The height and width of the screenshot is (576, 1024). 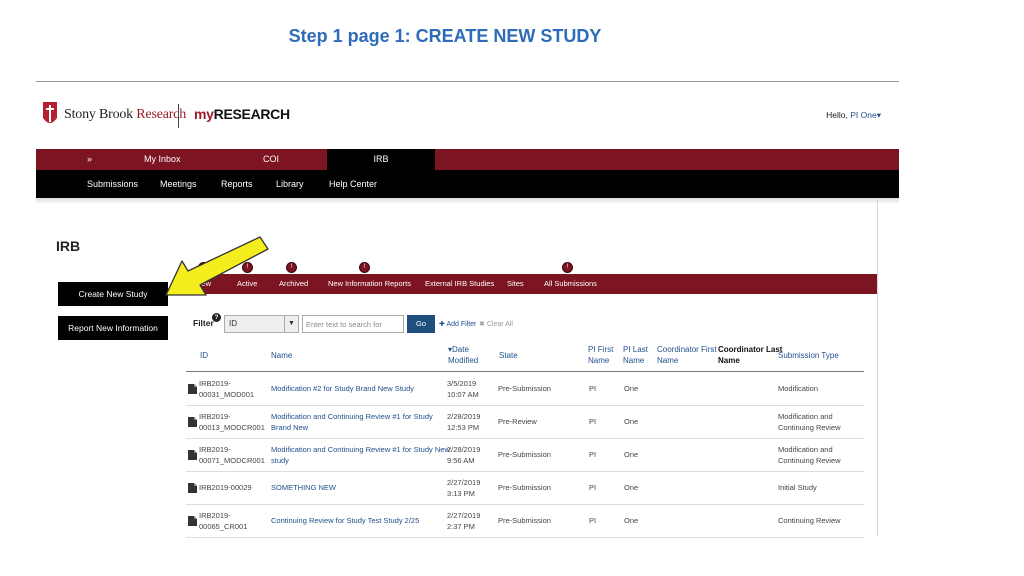 I want to click on cell-name: SOMETHING NEW, so click(x=303, y=487).